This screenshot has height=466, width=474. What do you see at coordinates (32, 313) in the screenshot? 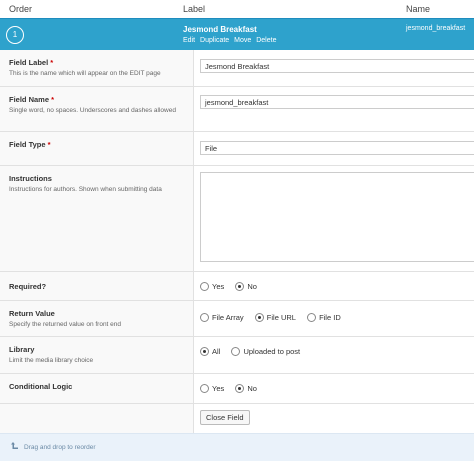
I see `return-value-title: Return Value` at bounding box center [32, 313].